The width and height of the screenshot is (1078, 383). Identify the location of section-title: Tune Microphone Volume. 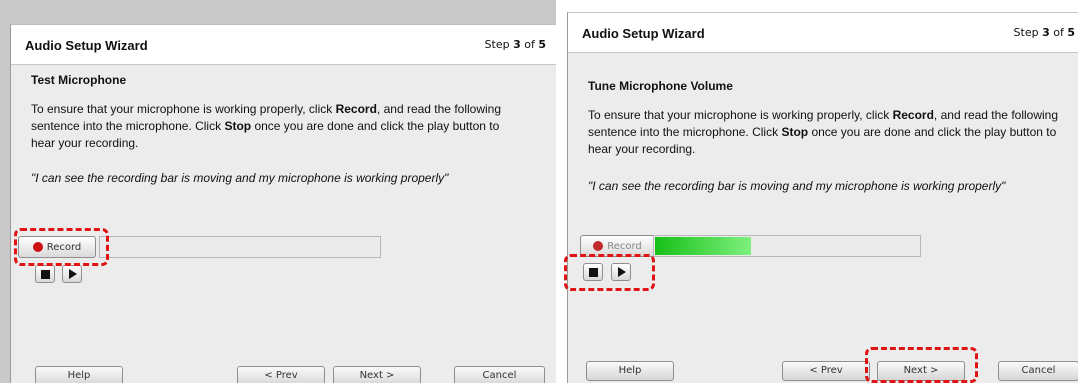
(660, 86).